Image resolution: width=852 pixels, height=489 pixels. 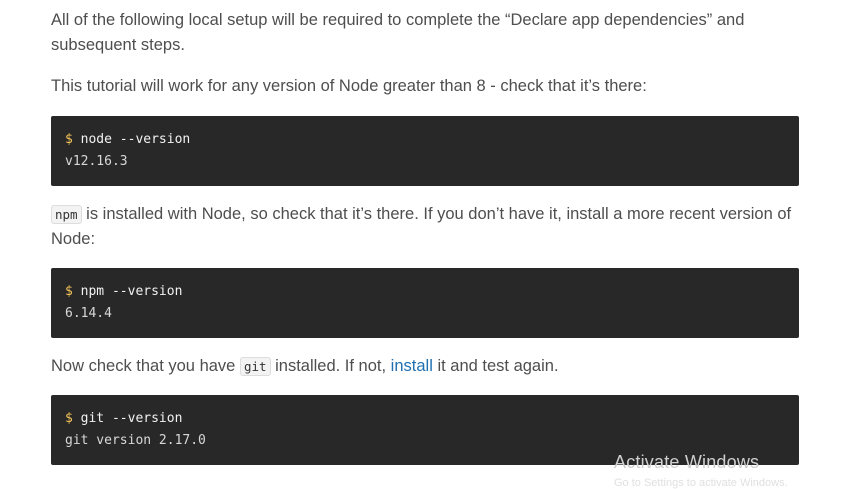 I want to click on code-output: git version 2.17.0, so click(x=135, y=440).